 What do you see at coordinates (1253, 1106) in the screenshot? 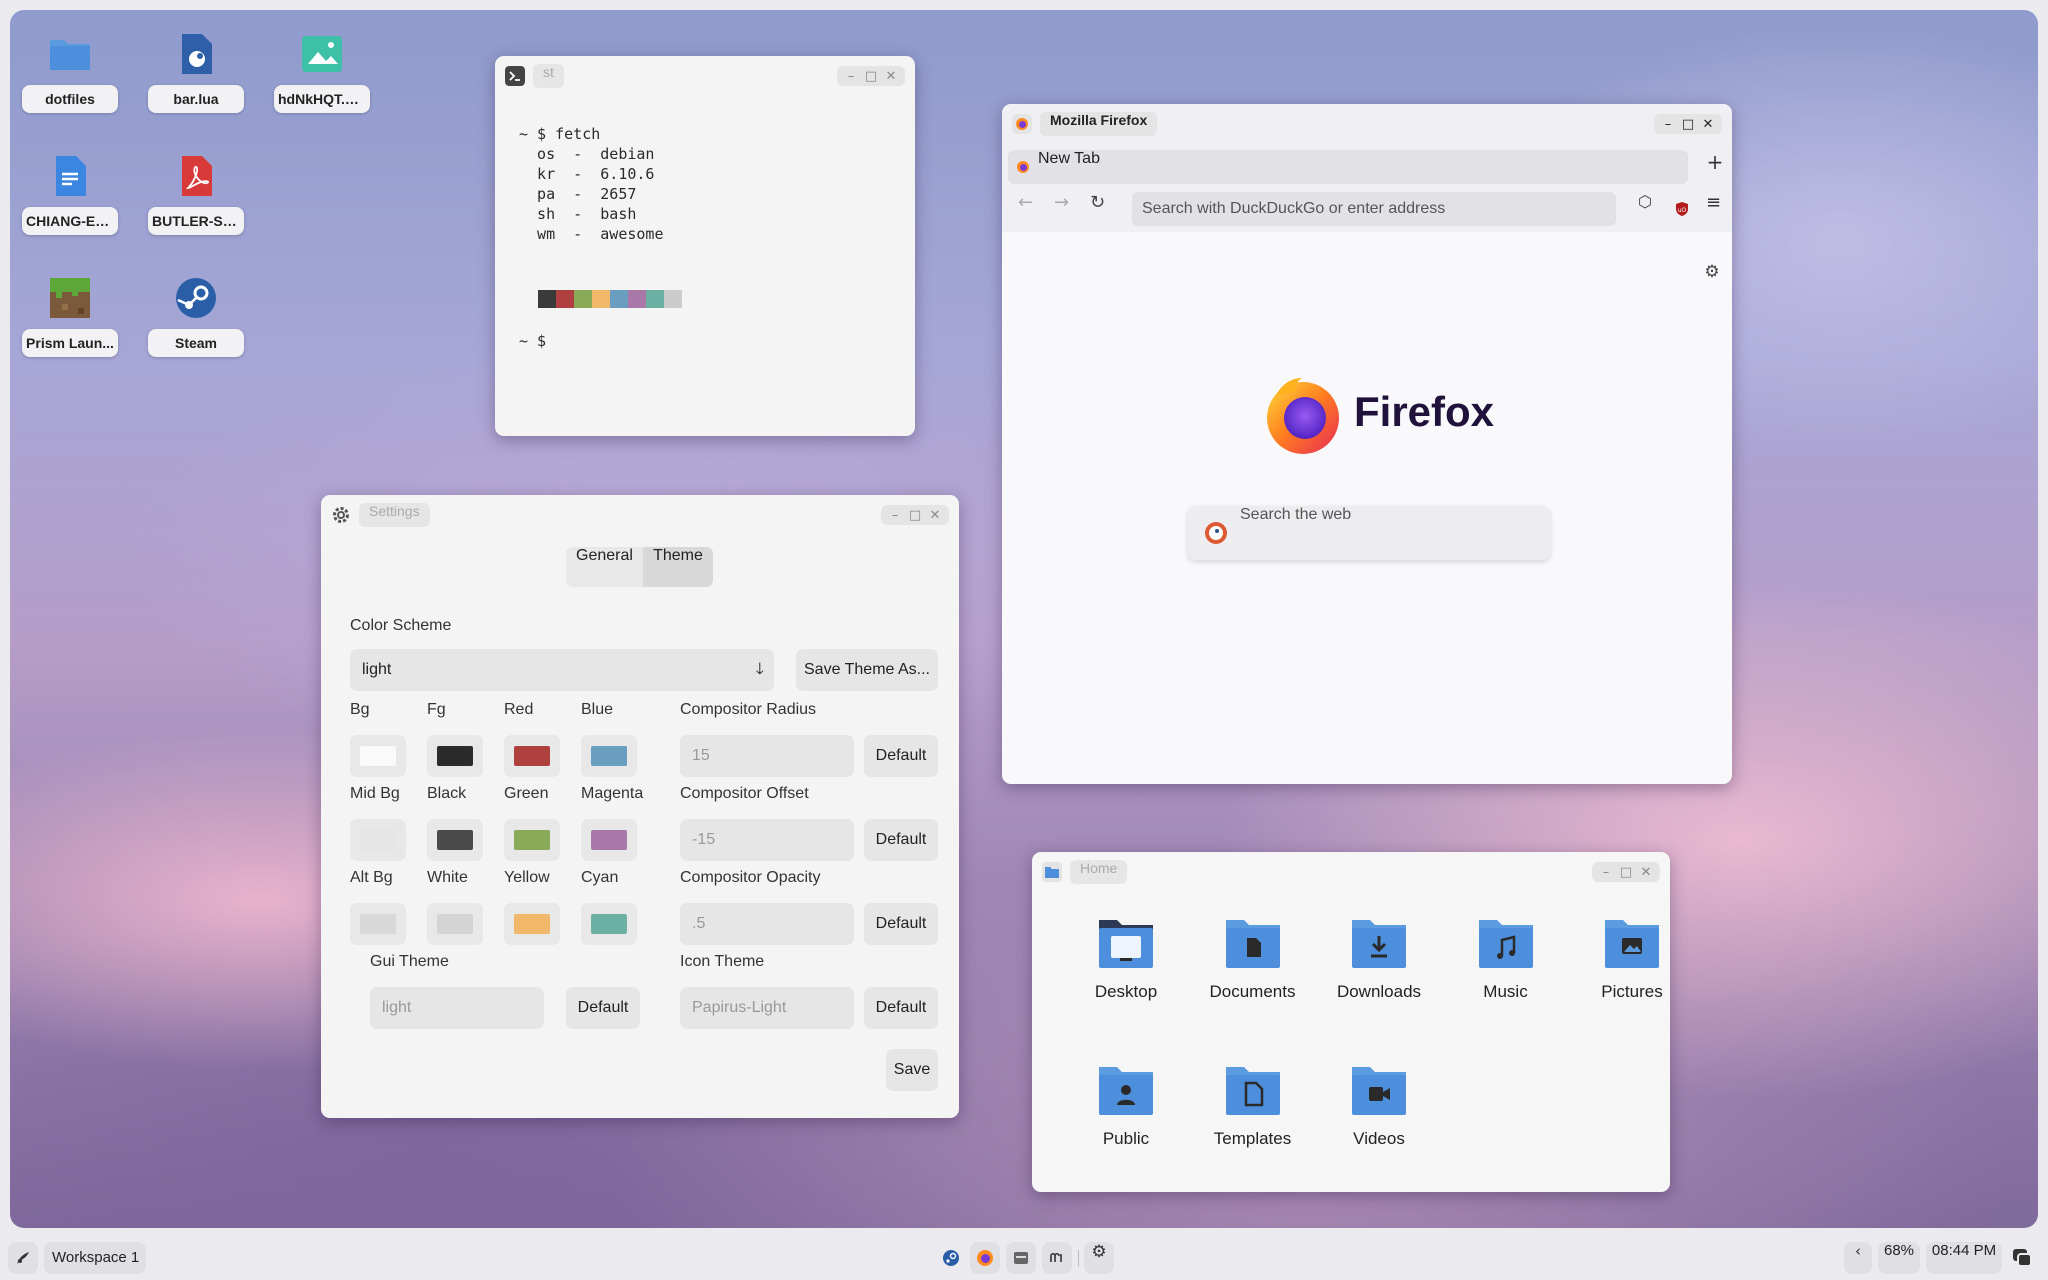
I see `folder-item-templates: Templates` at bounding box center [1253, 1106].